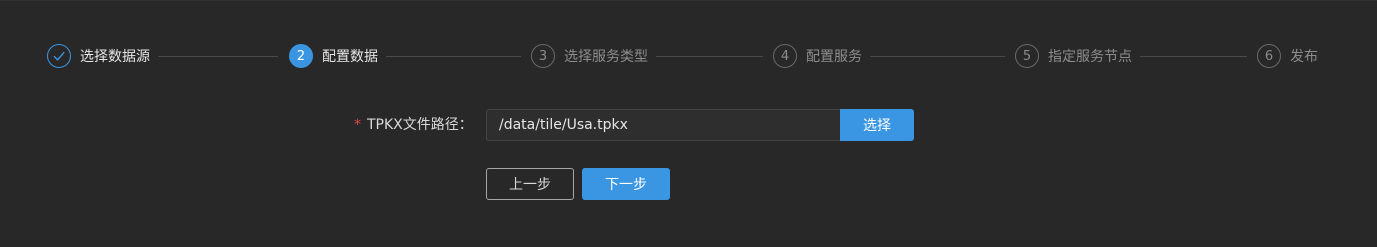  I want to click on step-title: 选择数据源, so click(115, 57).